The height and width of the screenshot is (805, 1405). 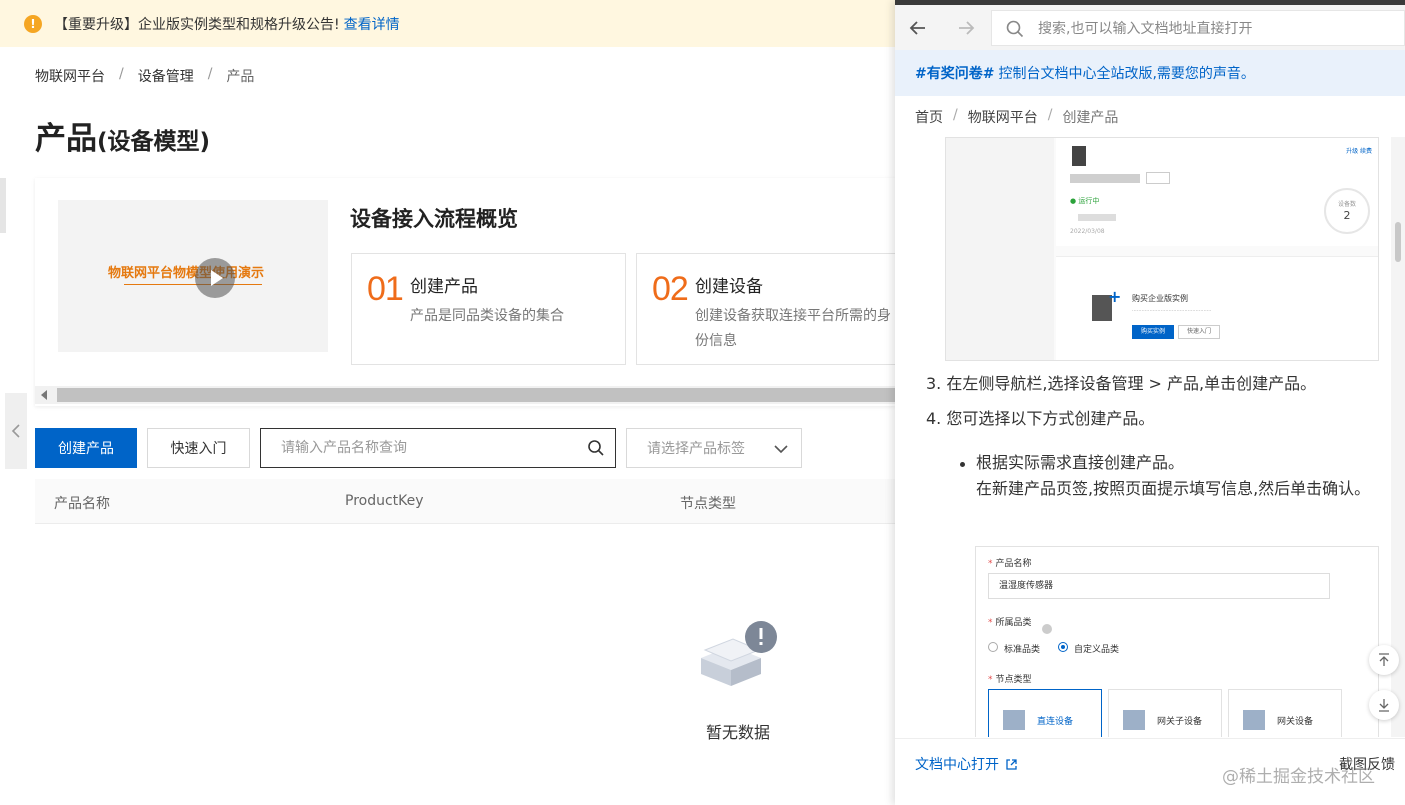 What do you see at coordinates (476, 395) in the screenshot?
I see `scrollbar-thumb` at bounding box center [476, 395].